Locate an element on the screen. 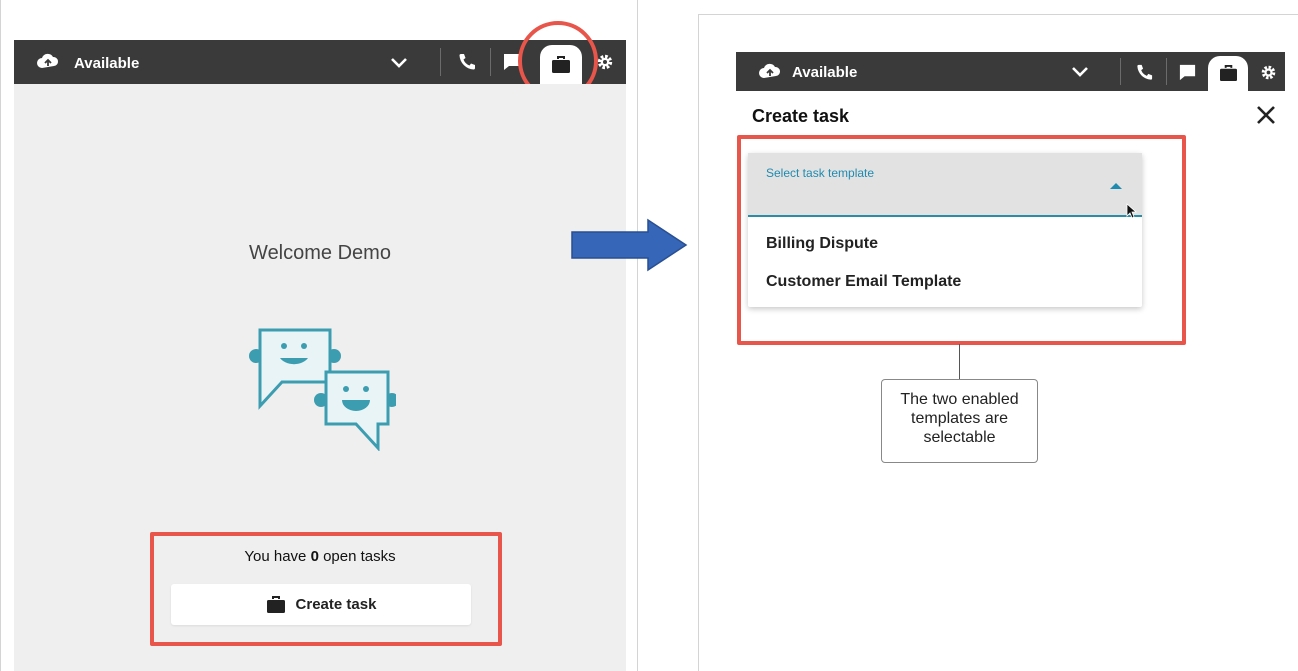  chatbot-illustration is located at coordinates (322, 389).